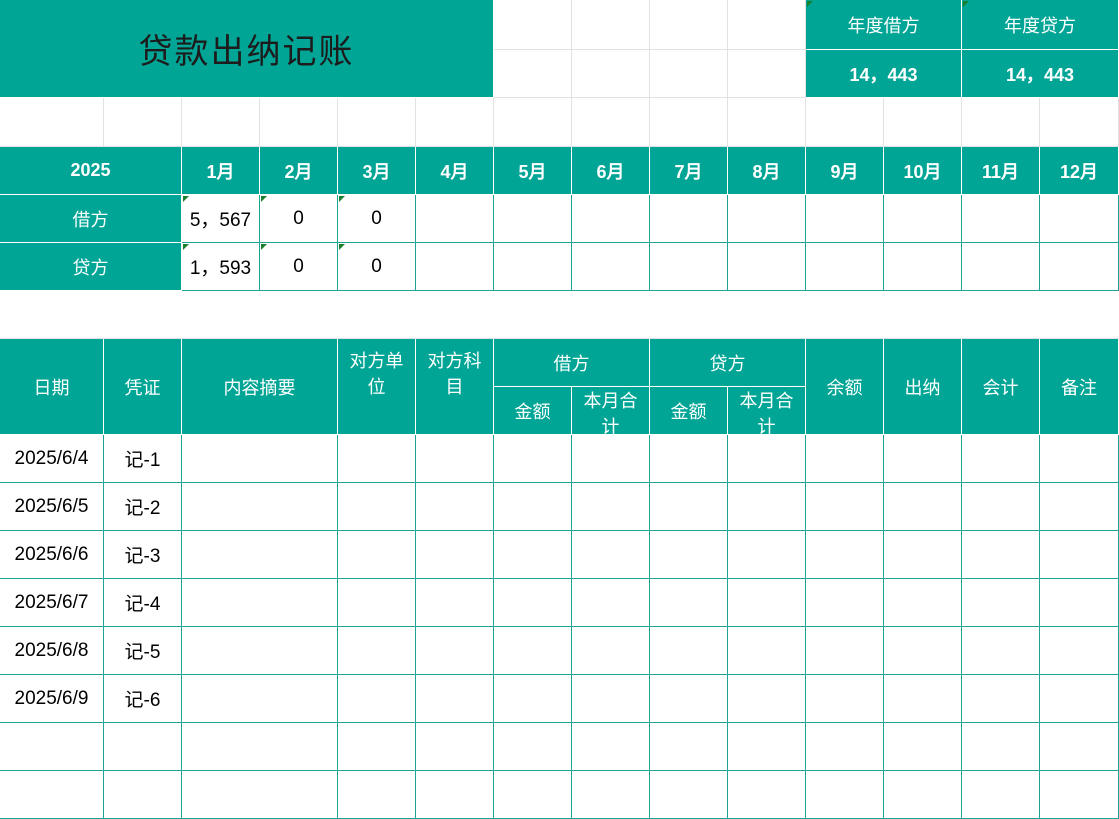  I want to click on annual-credit-label-cell: 年度贷方, so click(1040, 25).